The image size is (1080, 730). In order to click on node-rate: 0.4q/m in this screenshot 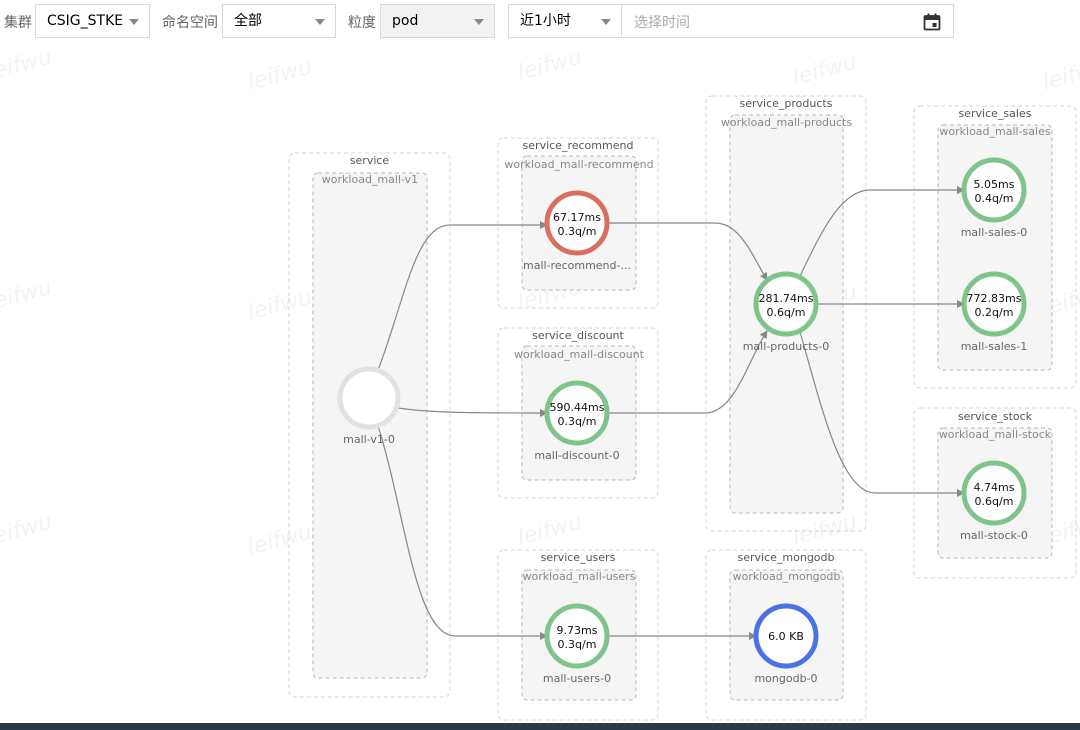, I will do `click(994, 198)`.